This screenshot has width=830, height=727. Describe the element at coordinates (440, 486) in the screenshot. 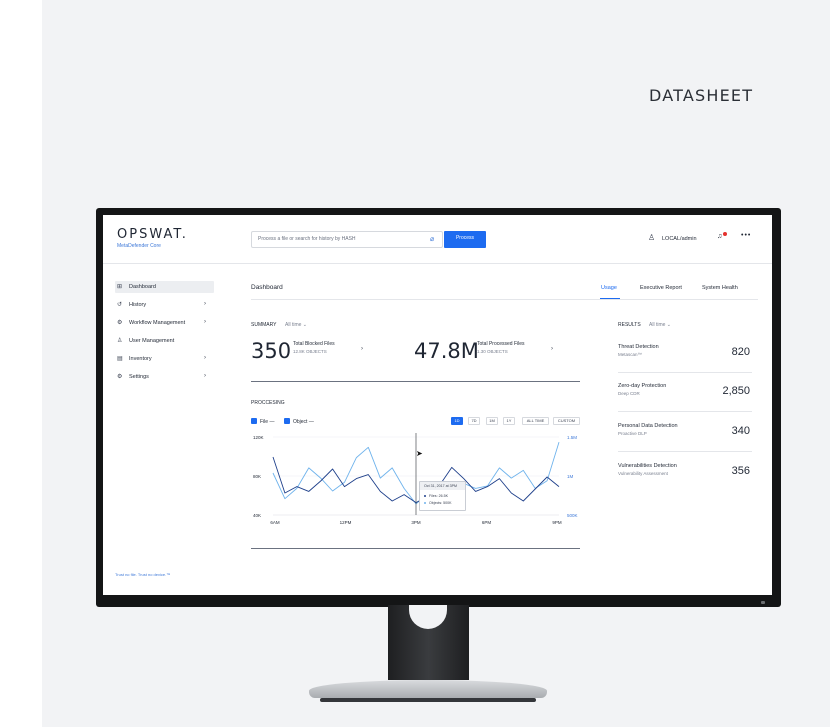

I see `tooltip-date: Oct 31, 2017 at 3PM` at that location.